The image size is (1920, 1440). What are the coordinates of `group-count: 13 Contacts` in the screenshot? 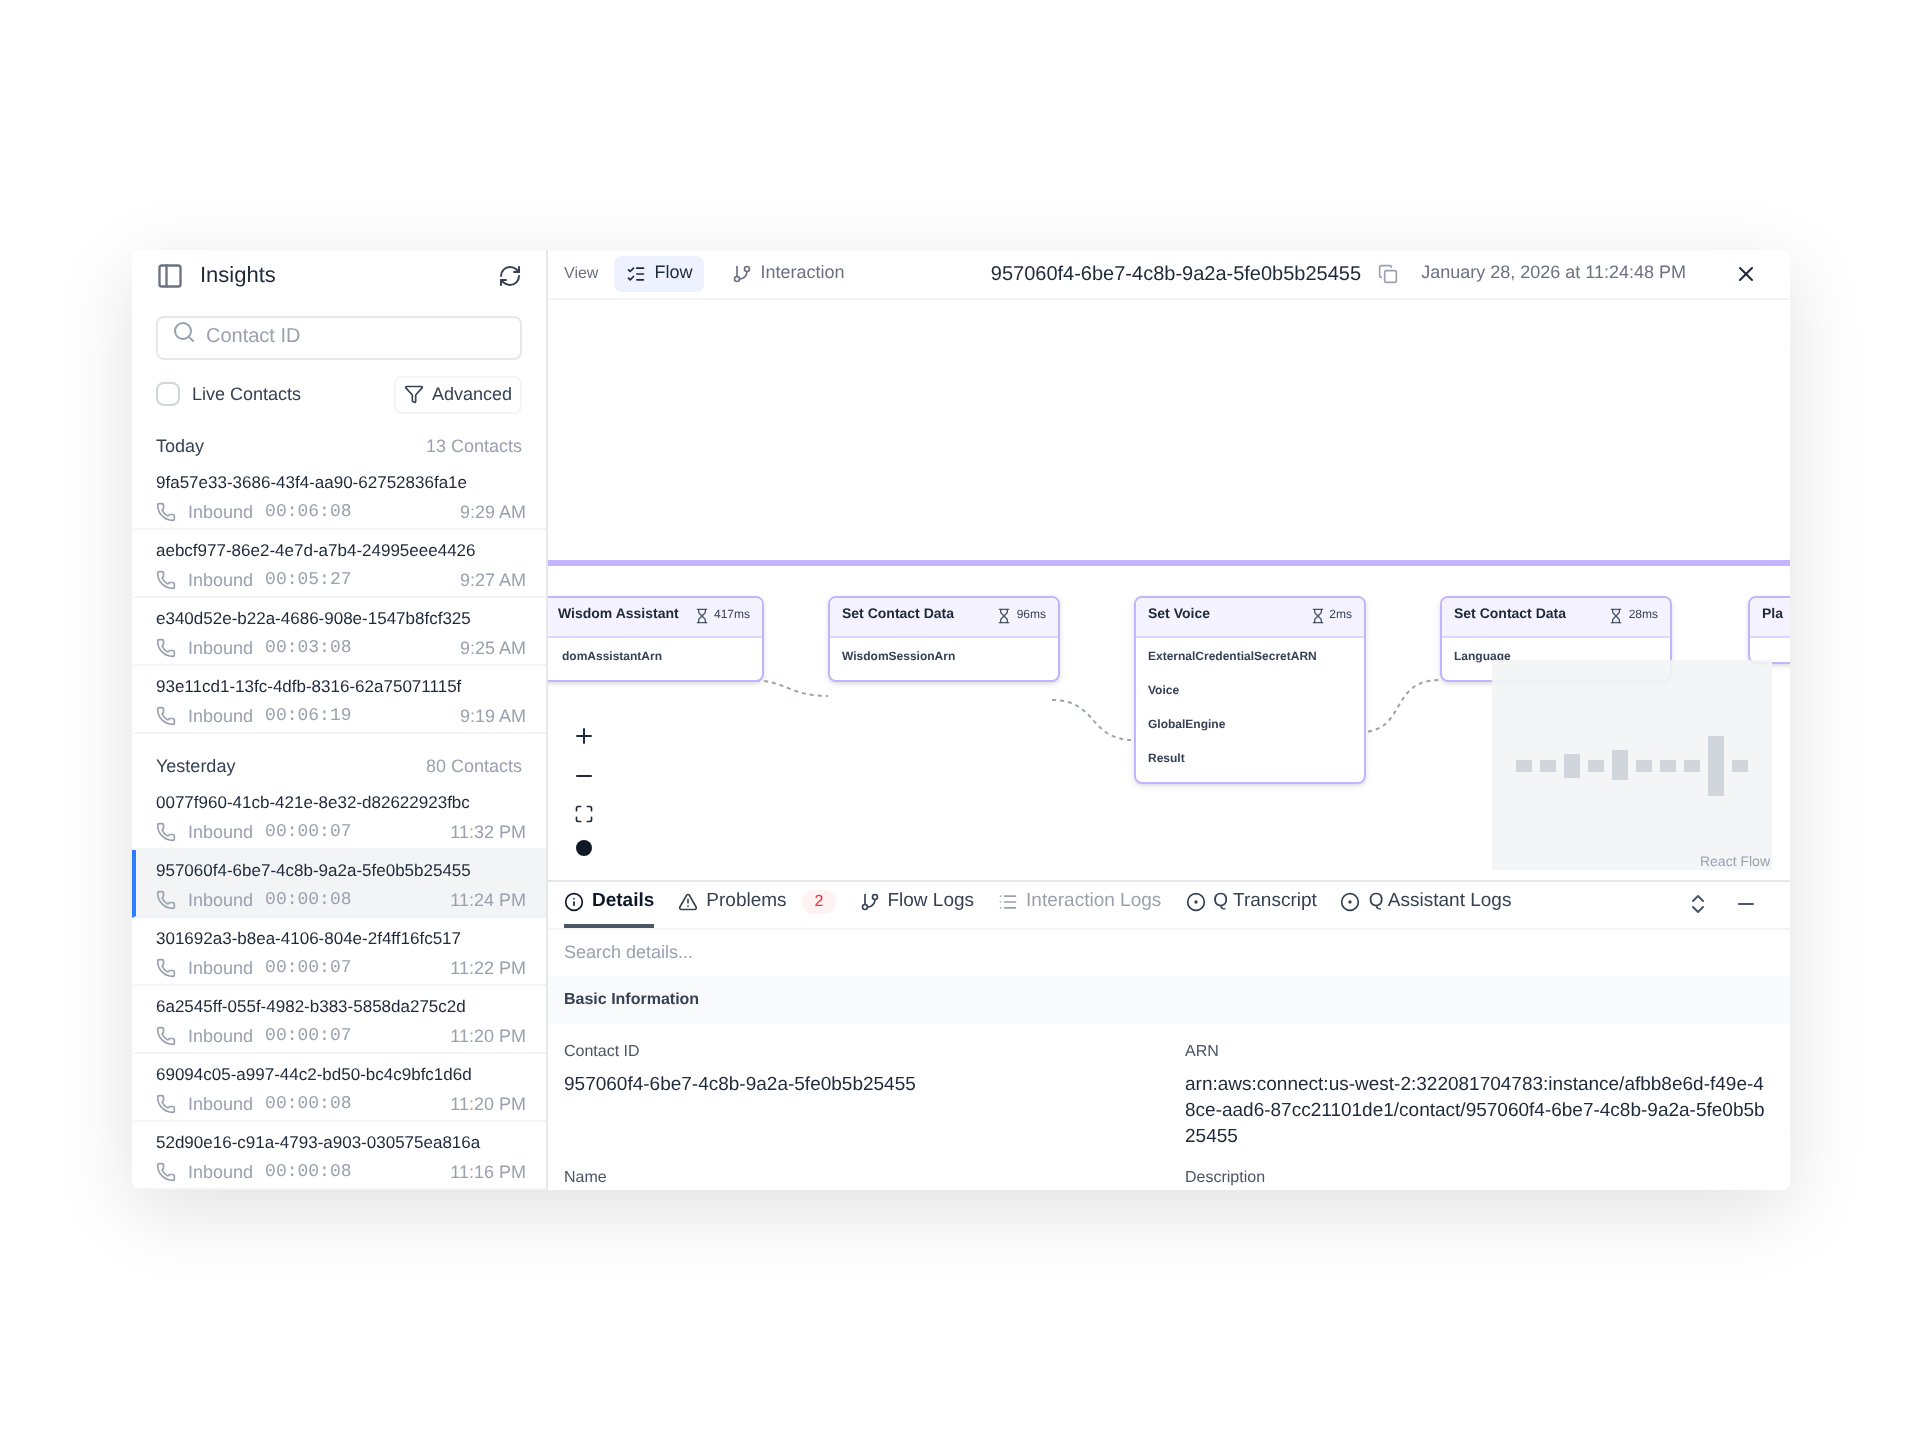 It's located at (473, 446).